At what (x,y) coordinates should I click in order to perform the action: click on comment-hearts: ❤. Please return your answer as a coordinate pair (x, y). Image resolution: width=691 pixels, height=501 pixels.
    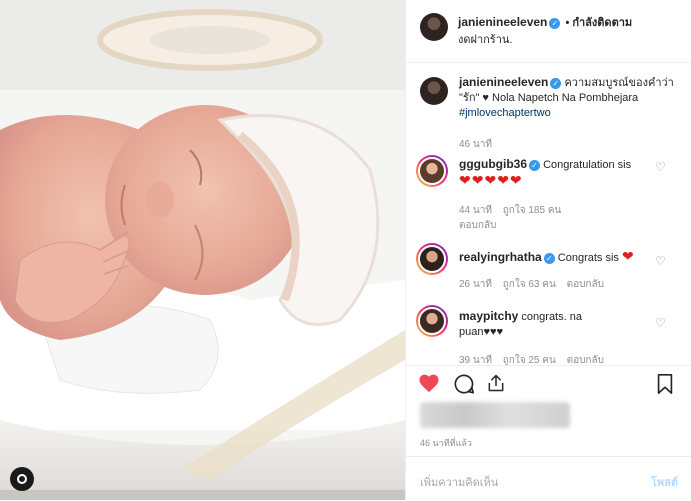
    Looking at the image, I should click on (628, 256).